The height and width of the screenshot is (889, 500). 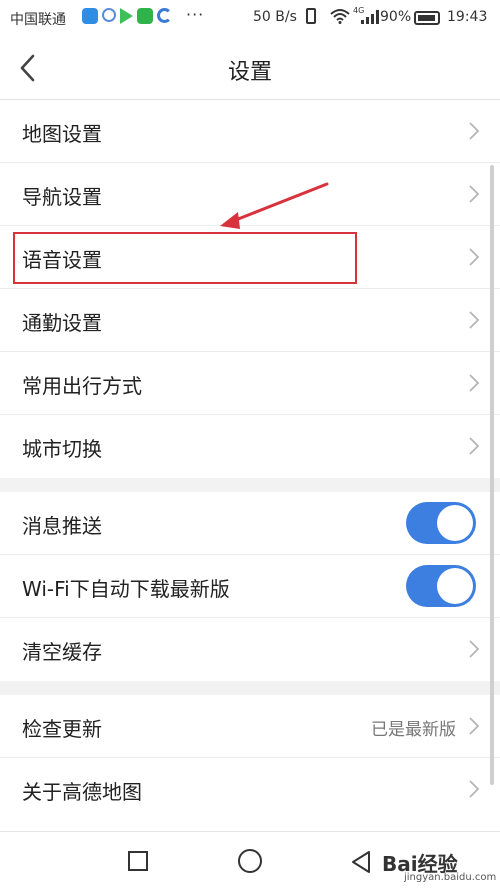 What do you see at coordinates (340, 16) in the screenshot?
I see `wifi-icon` at bounding box center [340, 16].